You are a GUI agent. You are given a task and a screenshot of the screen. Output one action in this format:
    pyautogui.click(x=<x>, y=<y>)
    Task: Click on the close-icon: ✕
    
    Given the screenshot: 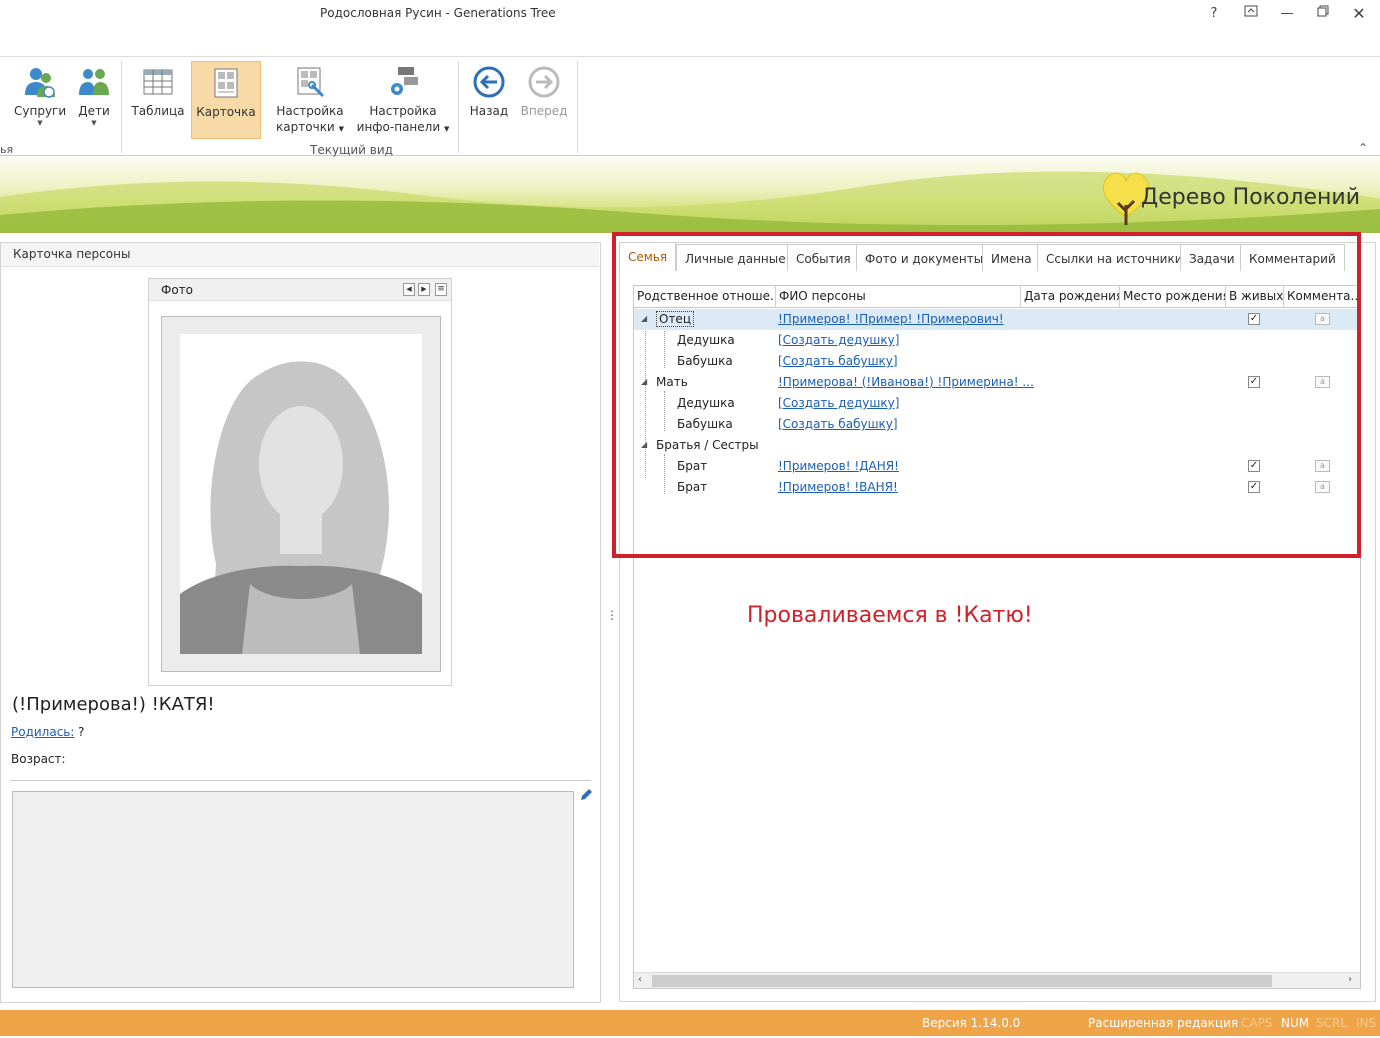 What is the action you would take?
    pyautogui.click(x=1359, y=14)
    